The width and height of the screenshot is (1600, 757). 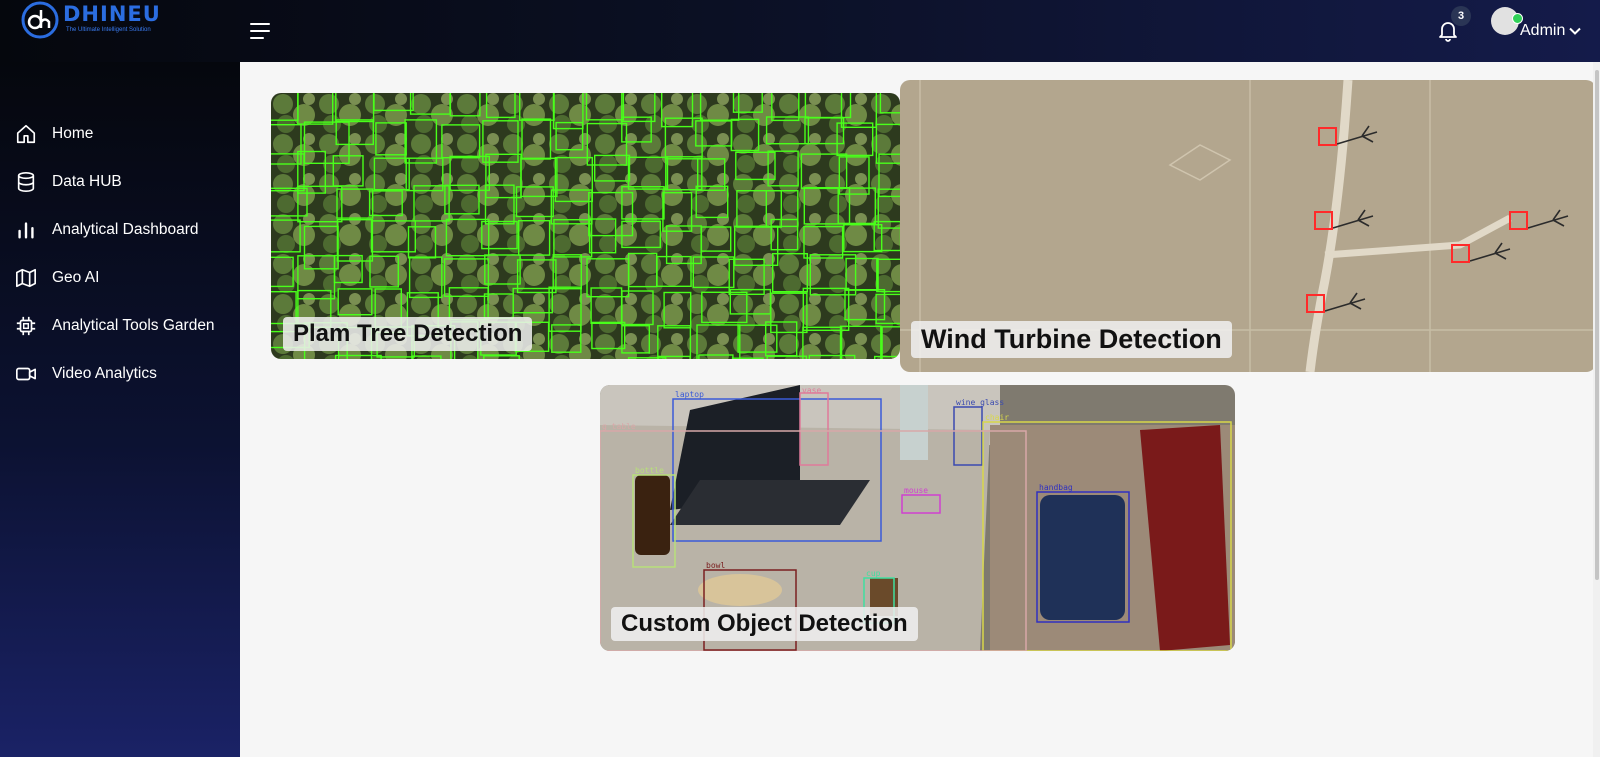 What do you see at coordinates (1461, 16) in the screenshot?
I see `notification-count-badge: 3` at bounding box center [1461, 16].